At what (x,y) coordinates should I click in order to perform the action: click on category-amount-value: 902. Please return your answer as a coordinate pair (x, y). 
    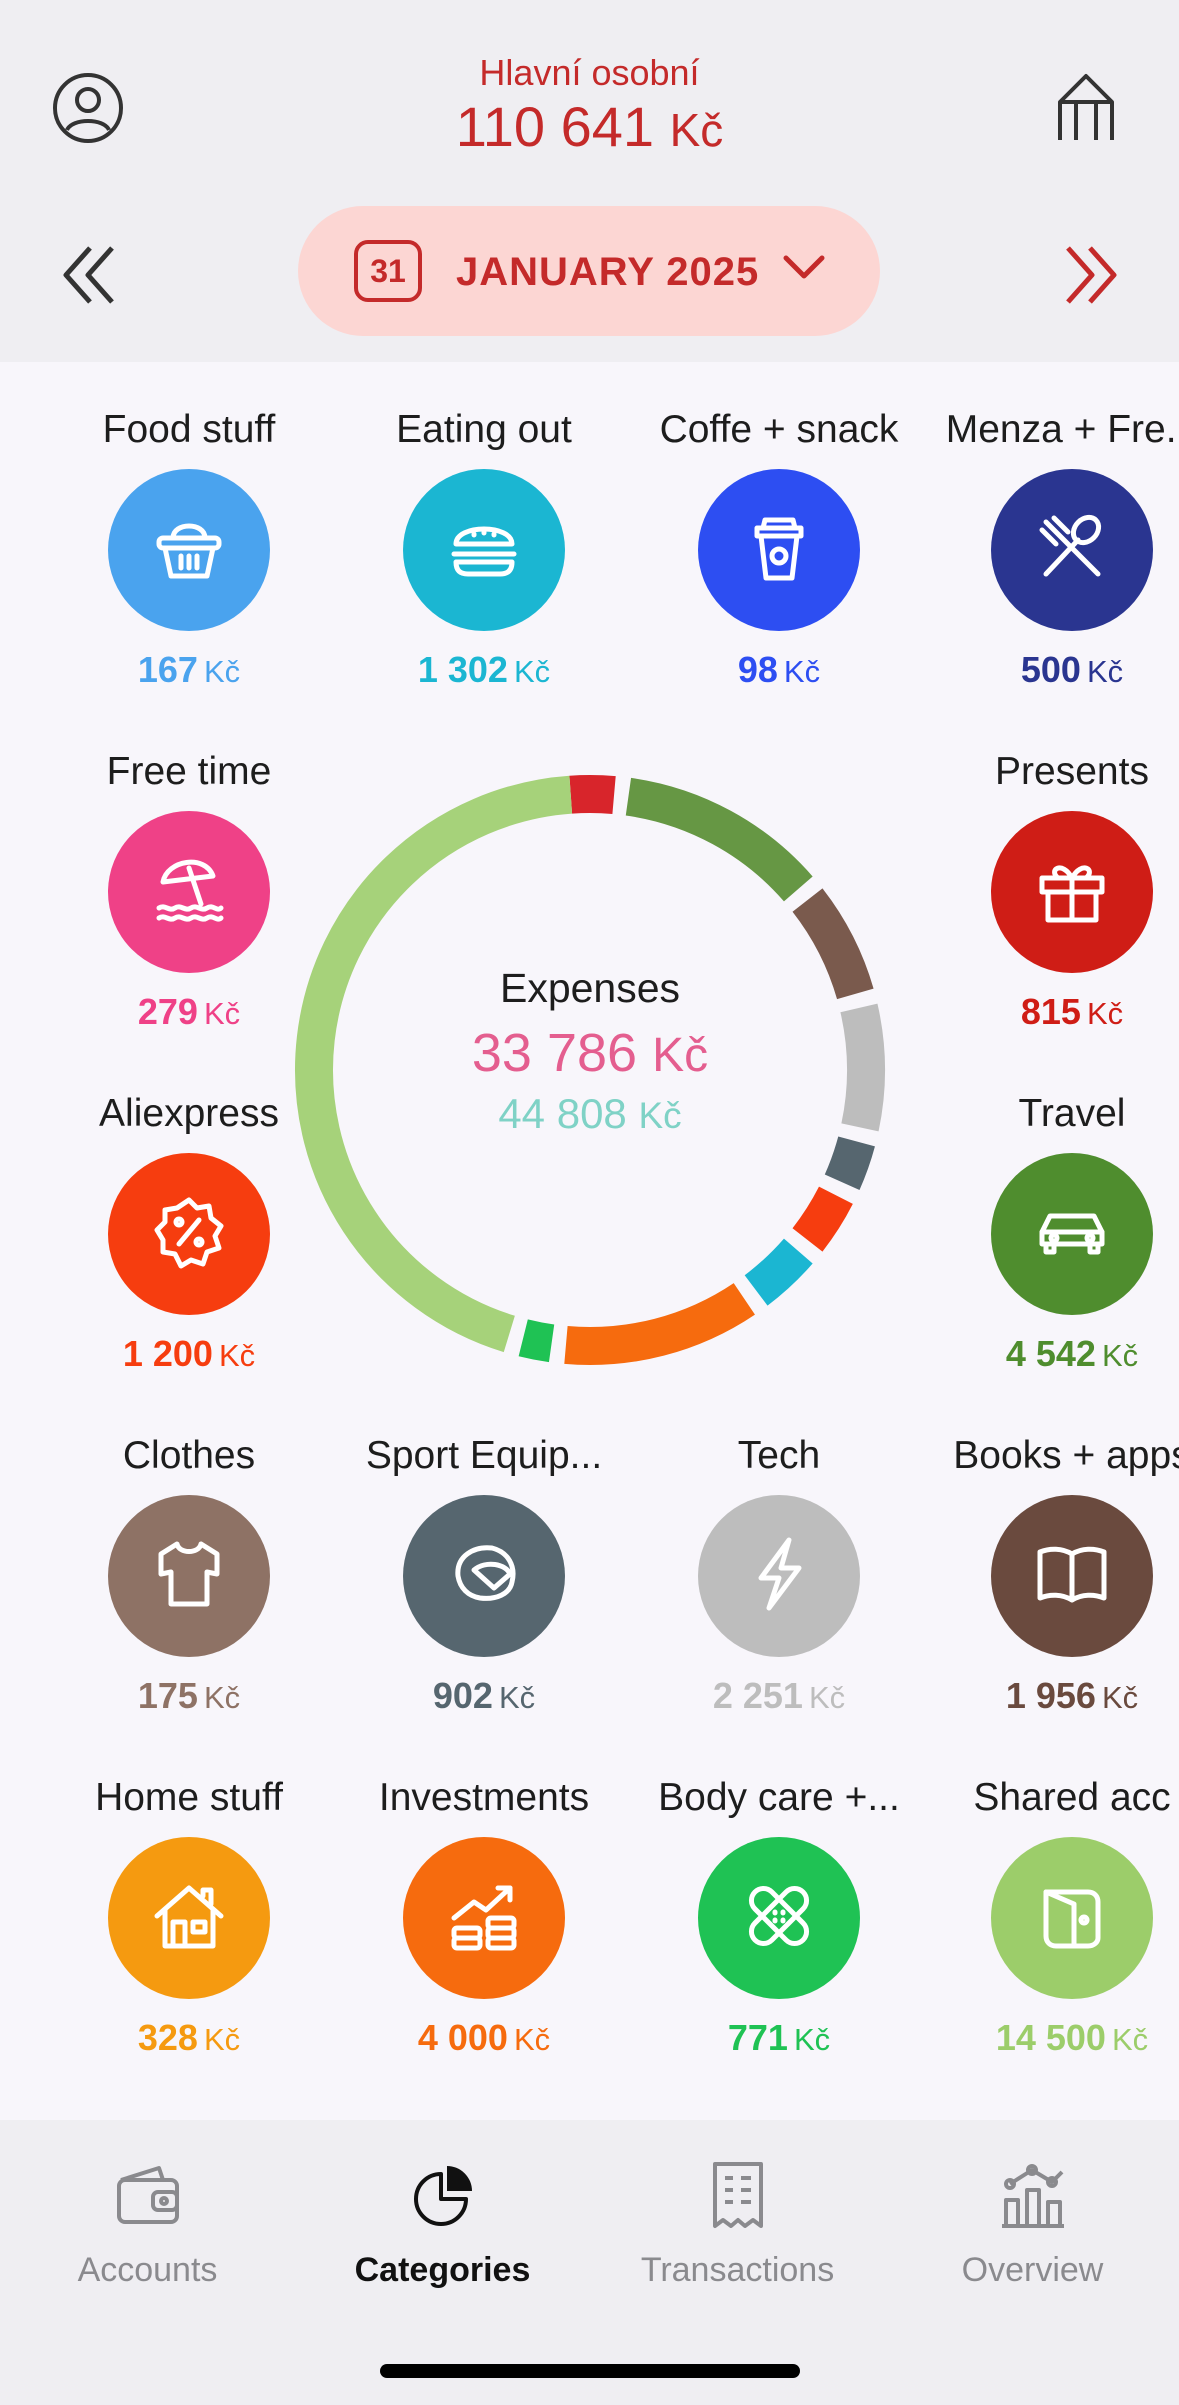
    Looking at the image, I should click on (462, 1695).